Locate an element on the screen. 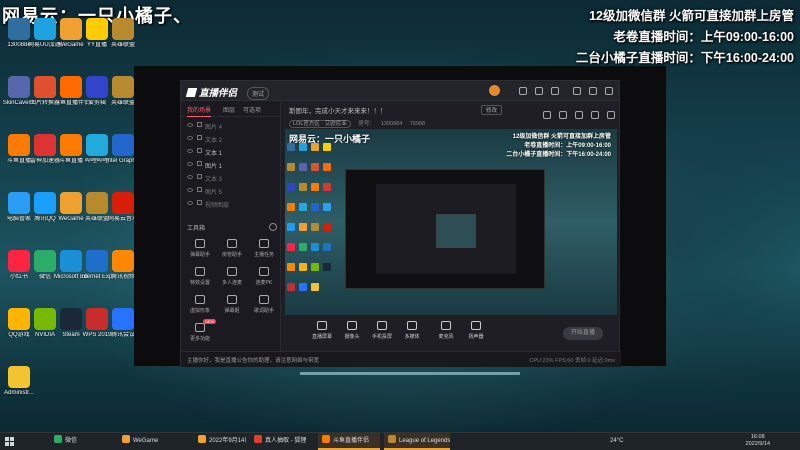 This screenshot has width=800, height=450. nested-app is located at coordinates (446, 229).